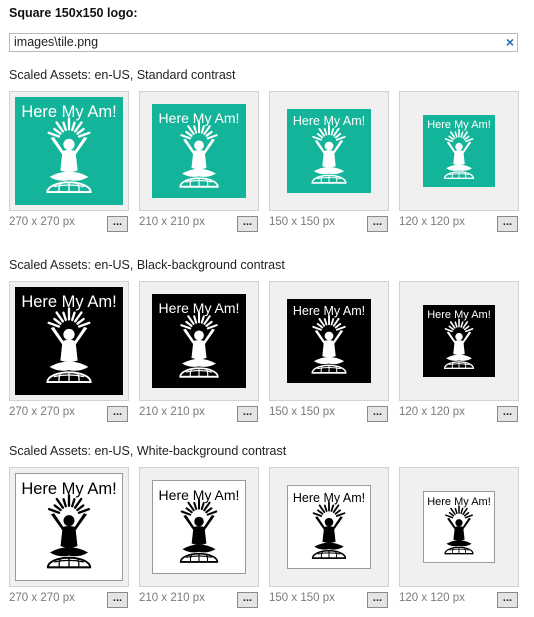 The height and width of the screenshot is (617, 534). I want to click on asset-preview-standard-3: Here My Am!, so click(459, 151).